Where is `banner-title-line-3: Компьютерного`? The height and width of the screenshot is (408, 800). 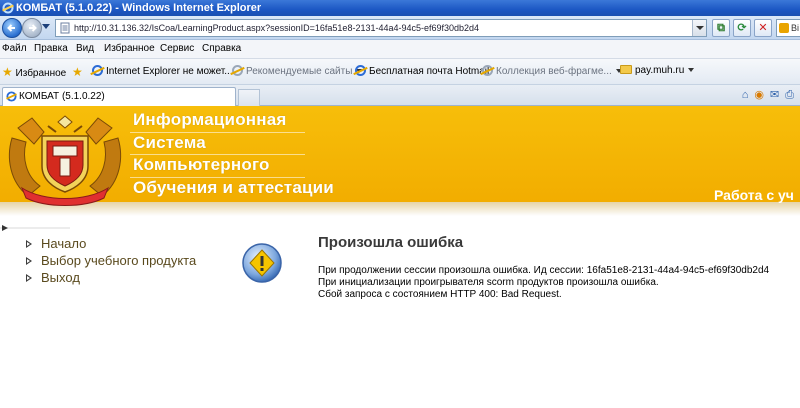 banner-title-line-3: Компьютерного is located at coordinates (201, 164).